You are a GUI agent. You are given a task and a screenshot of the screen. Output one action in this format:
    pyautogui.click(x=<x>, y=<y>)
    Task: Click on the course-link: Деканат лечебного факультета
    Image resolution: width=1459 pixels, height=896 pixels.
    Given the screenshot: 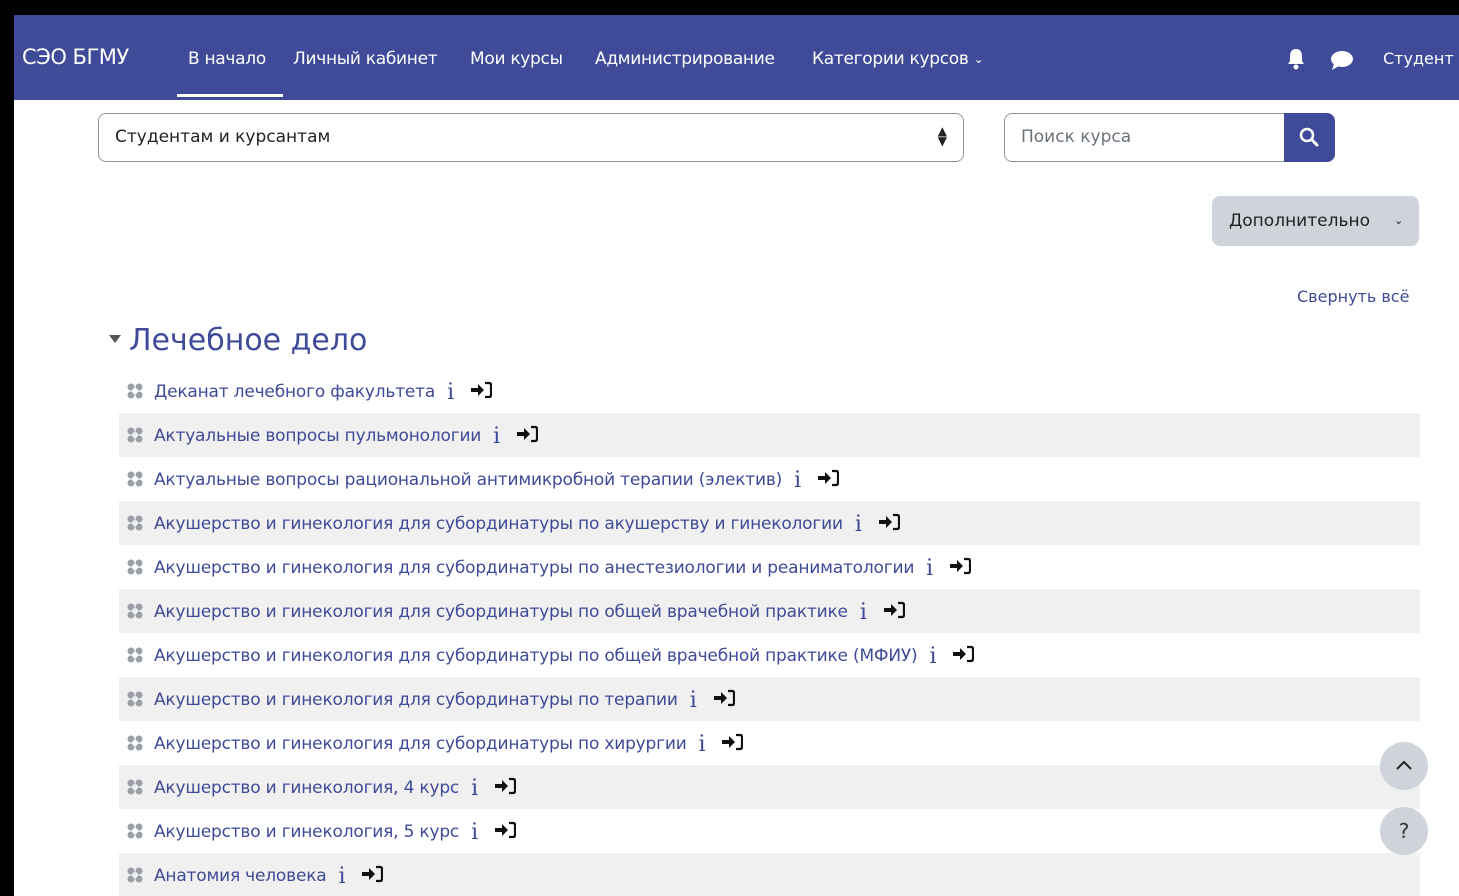 What is the action you would take?
    pyautogui.click(x=294, y=392)
    